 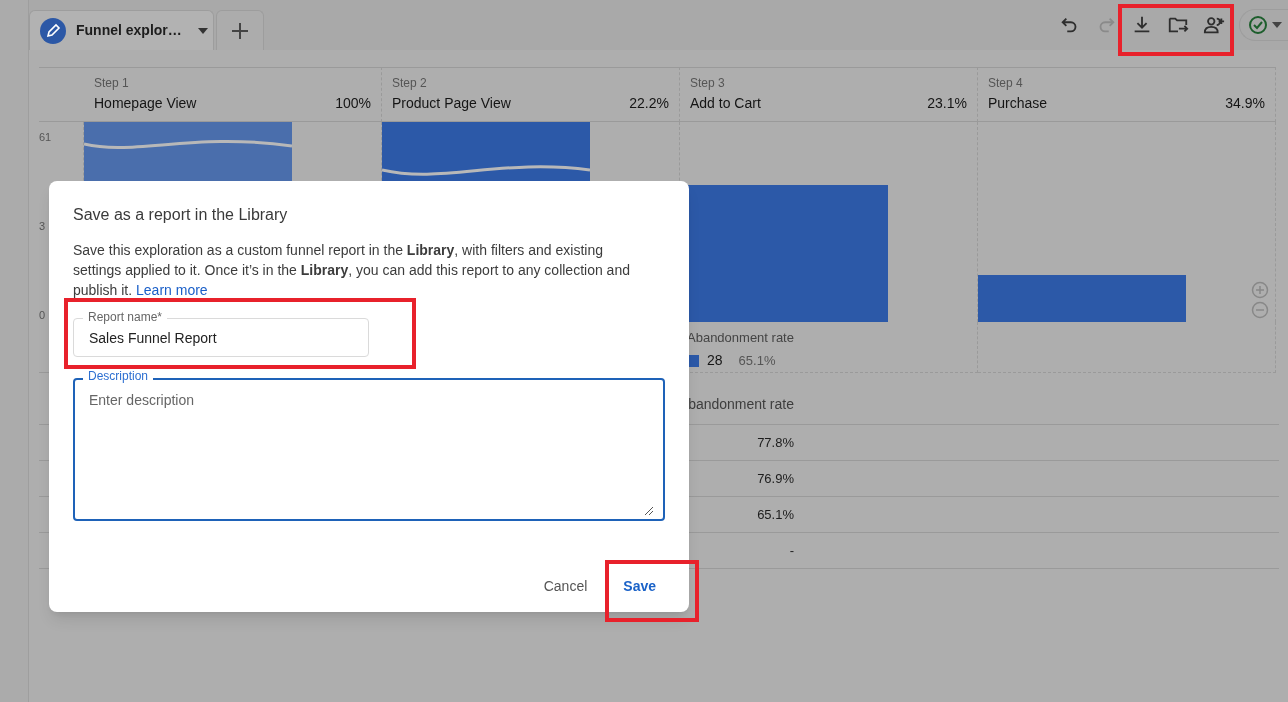 I want to click on step-percent: 23.1%, so click(x=947, y=103).